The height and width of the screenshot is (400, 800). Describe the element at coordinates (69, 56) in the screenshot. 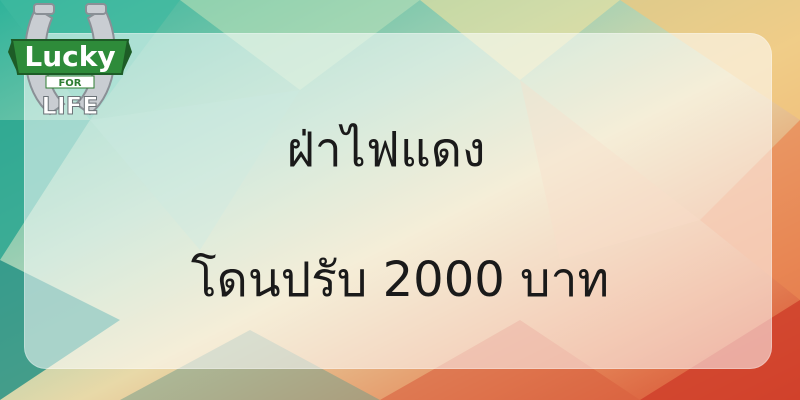

I see `logo-word-lucky: Lucky` at that location.